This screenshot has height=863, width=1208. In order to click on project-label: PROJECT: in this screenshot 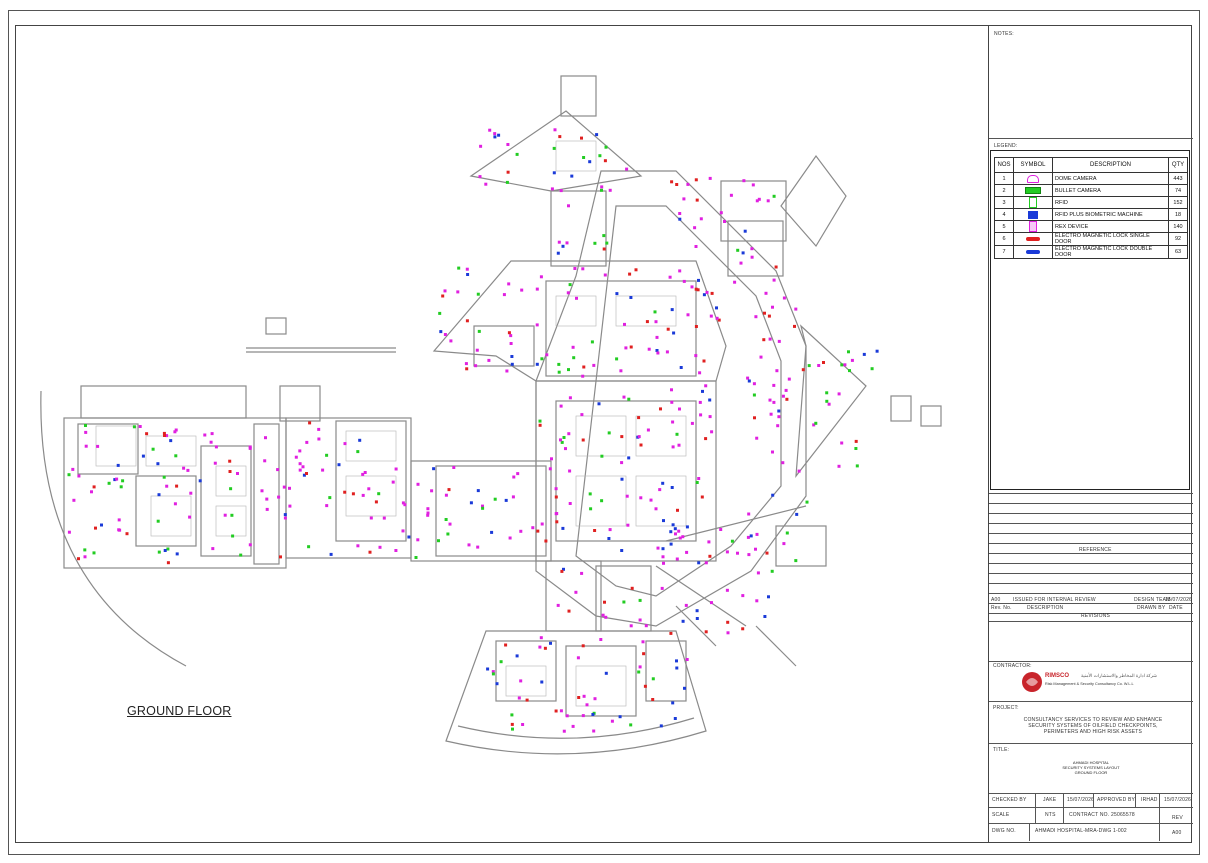, I will do `click(1006, 708)`.